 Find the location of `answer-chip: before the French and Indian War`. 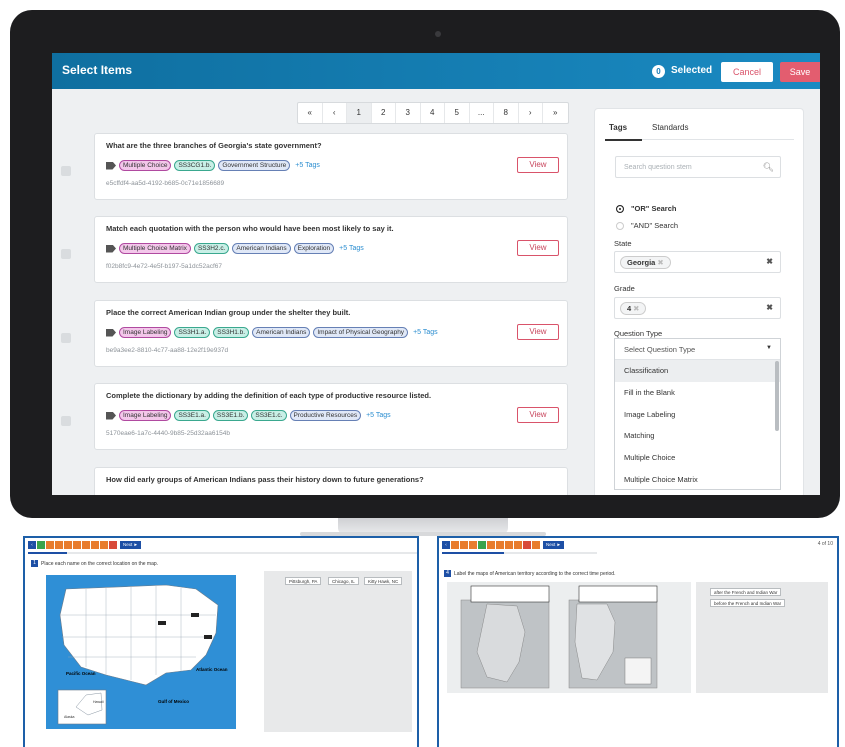

answer-chip: before the French and Indian War is located at coordinates (748, 603).